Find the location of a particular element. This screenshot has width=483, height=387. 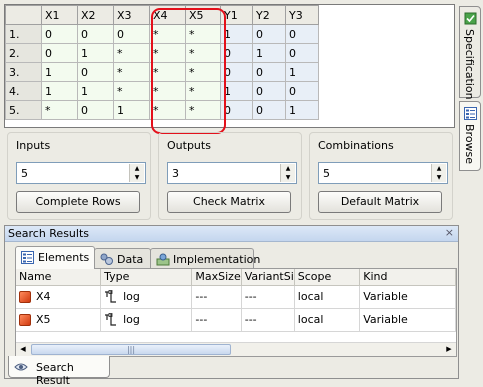

combinations-spinner: 5 ▲ ▼ is located at coordinates (383, 173).